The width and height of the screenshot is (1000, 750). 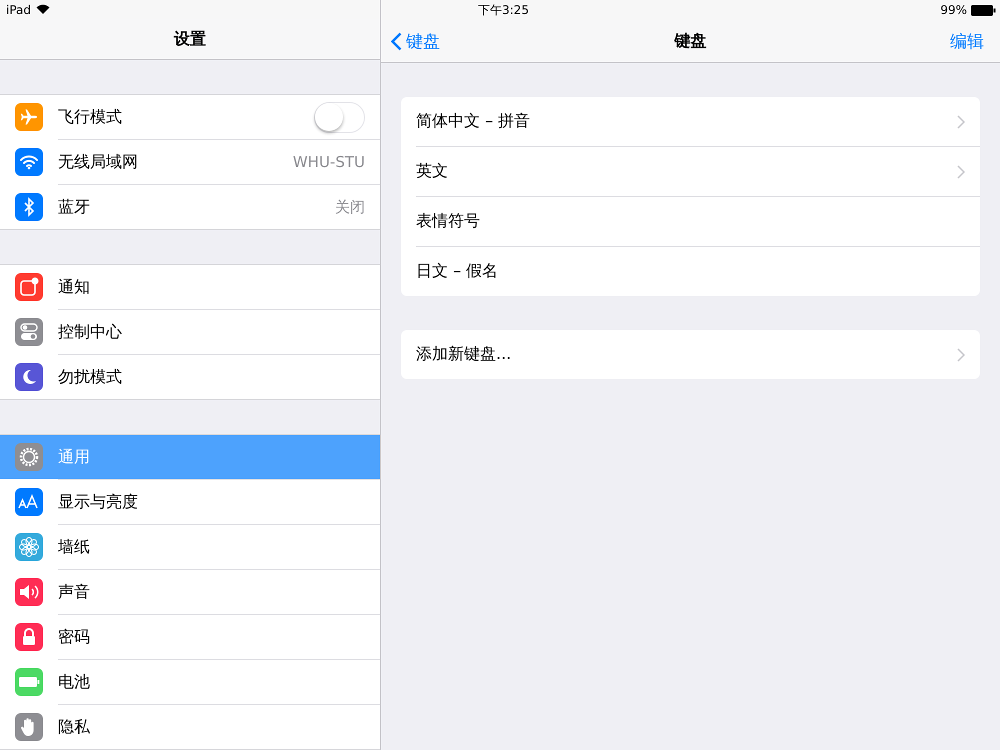 What do you see at coordinates (29, 117) in the screenshot?
I see `airplane-icon` at bounding box center [29, 117].